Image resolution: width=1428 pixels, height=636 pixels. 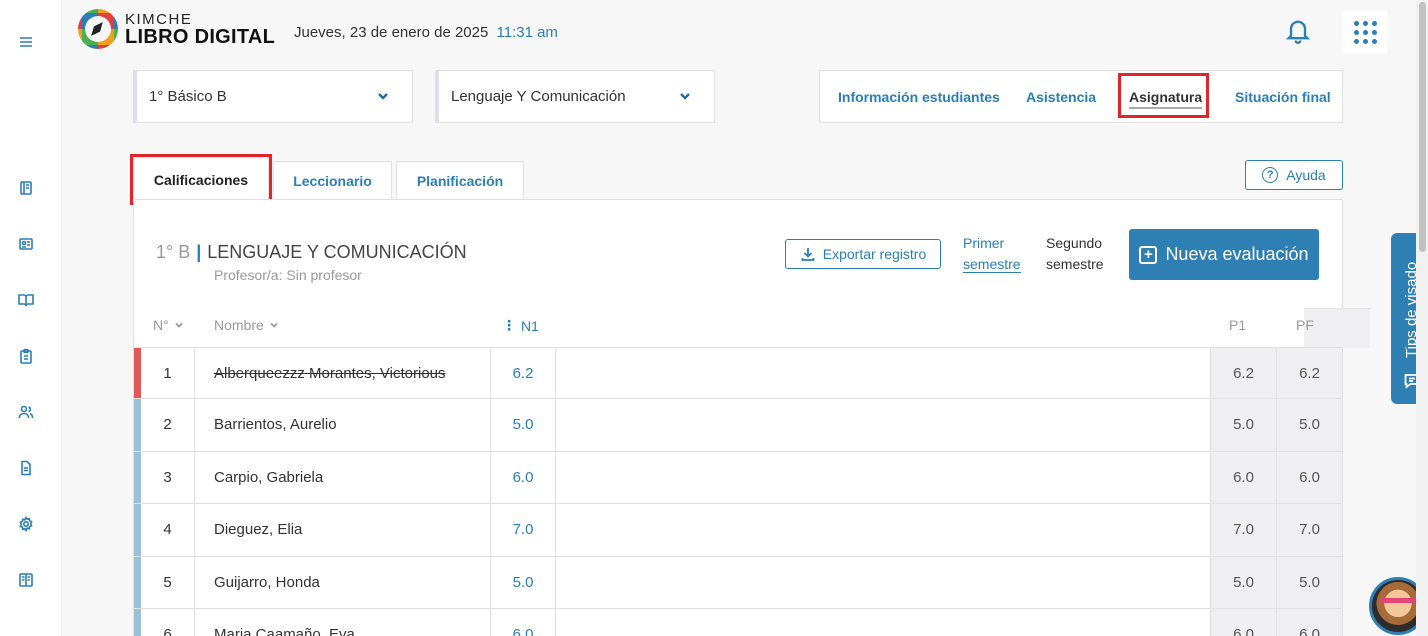 What do you see at coordinates (311, 252) in the screenshot?
I see `course-title: 1° B | LENGUAJE Y COMUNICACIÓN` at bounding box center [311, 252].